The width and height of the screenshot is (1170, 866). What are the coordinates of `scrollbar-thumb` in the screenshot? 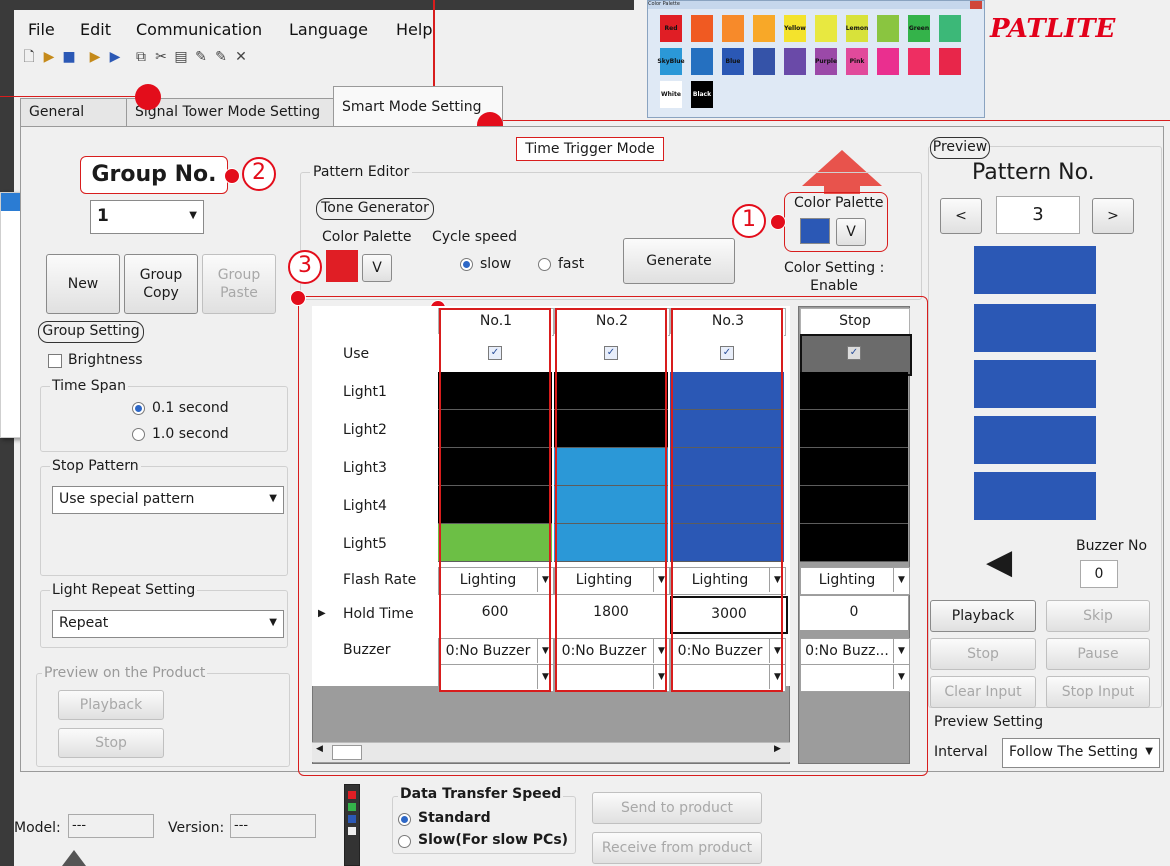 It's located at (347, 752).